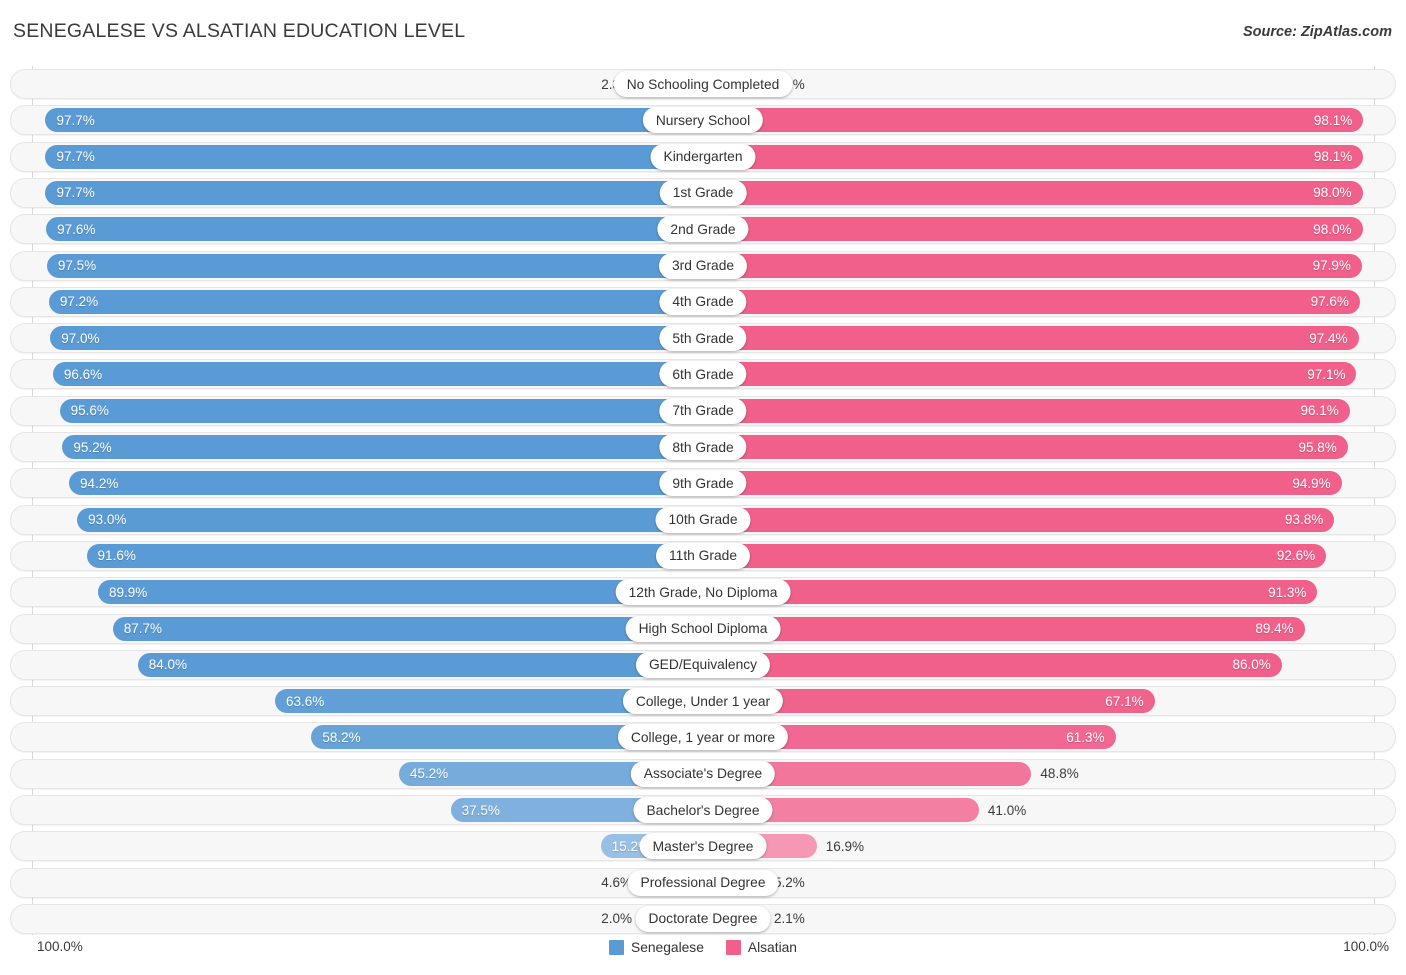  I want to click on category-label: Associate's Degree, so click(703, 773).